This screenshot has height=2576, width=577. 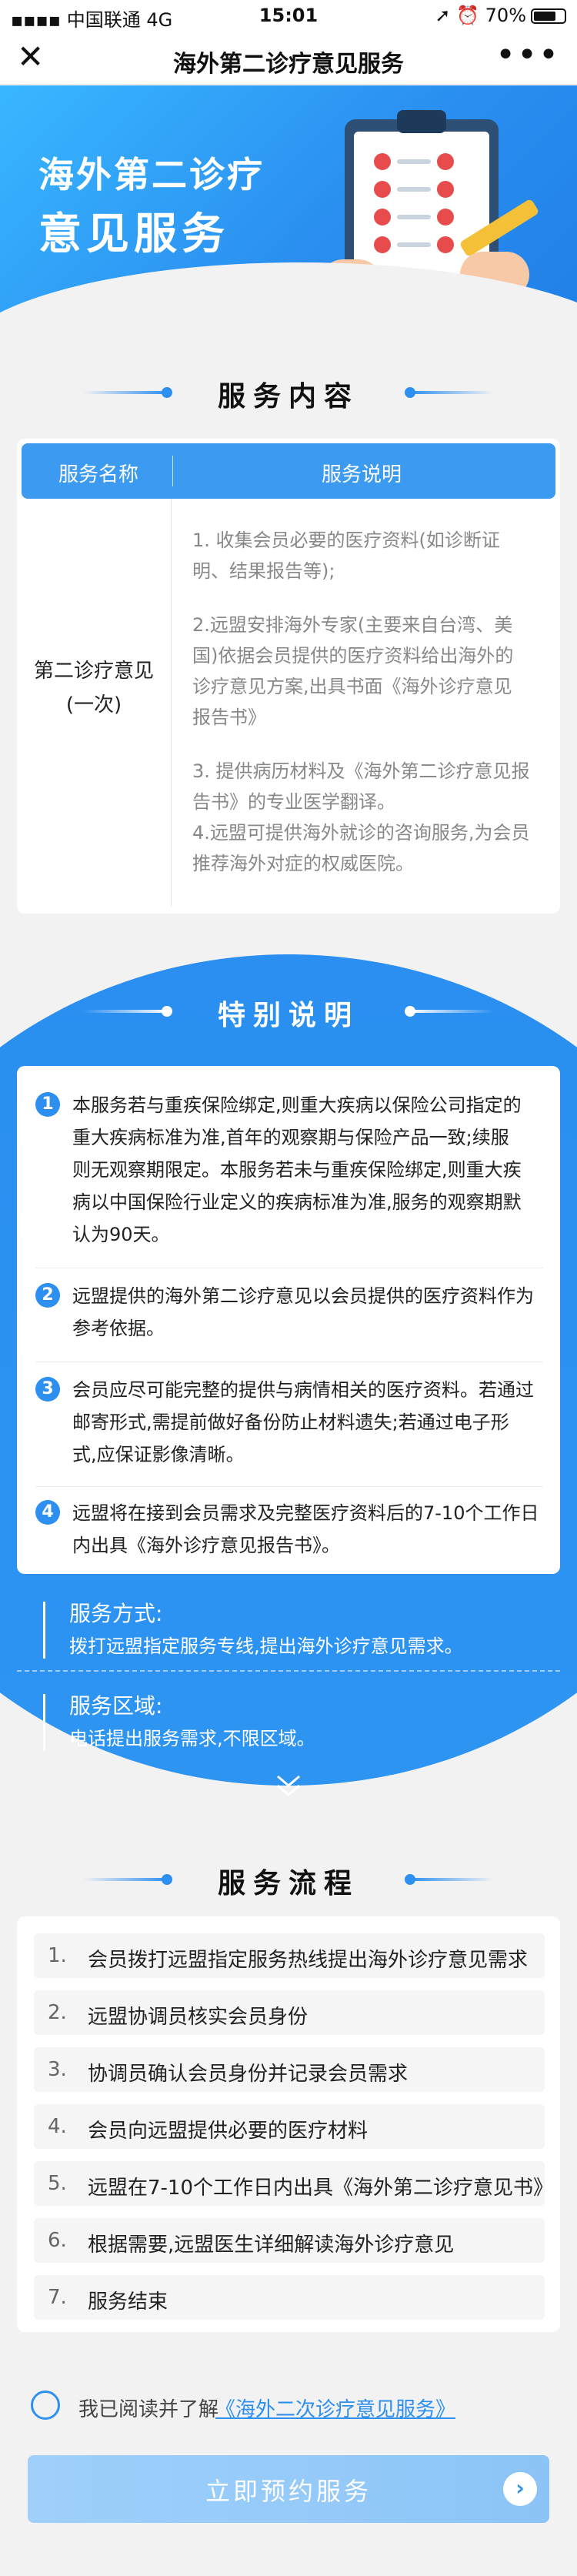 What do you see at coordinates (500, 15) in the screenshot?
I see `status-right: ➚ ⏰ 70%` at bounding box center [500, 15].